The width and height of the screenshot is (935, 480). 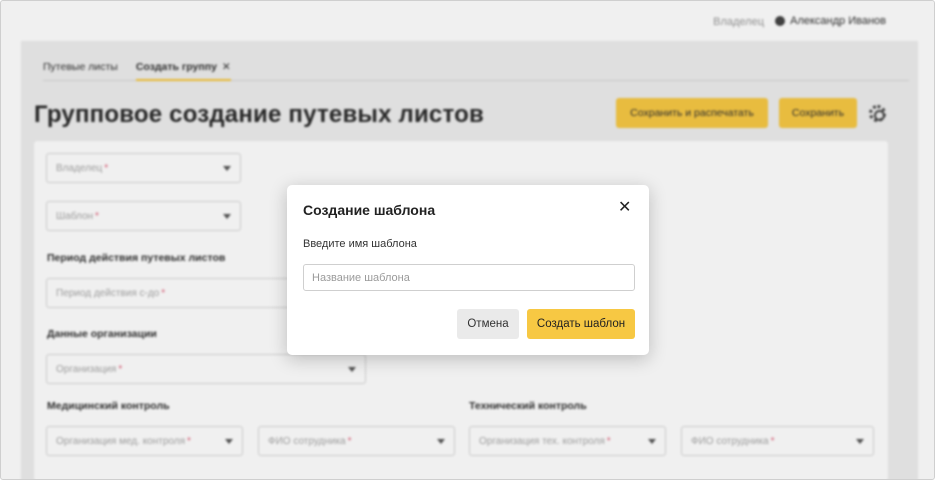 I want to click on close-icon: ✕, so click(x=624, y=208).